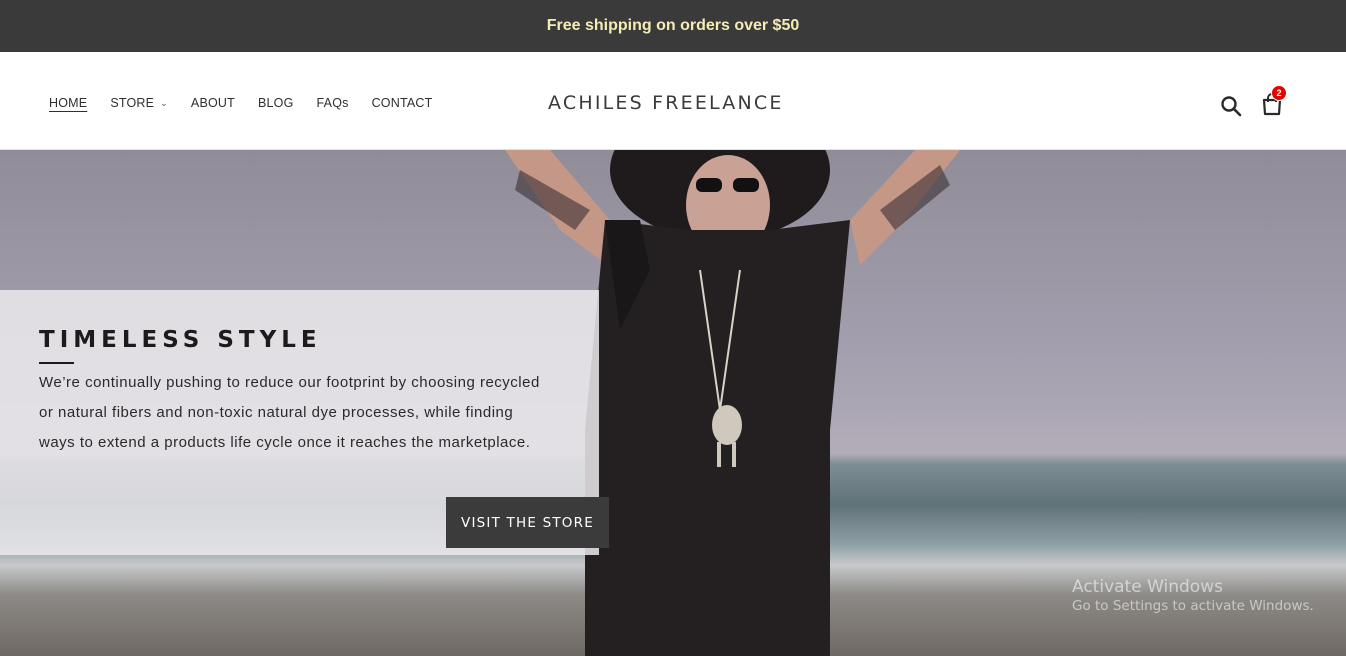  I want to click on nav-item-home: HOME, so click(68, 103).